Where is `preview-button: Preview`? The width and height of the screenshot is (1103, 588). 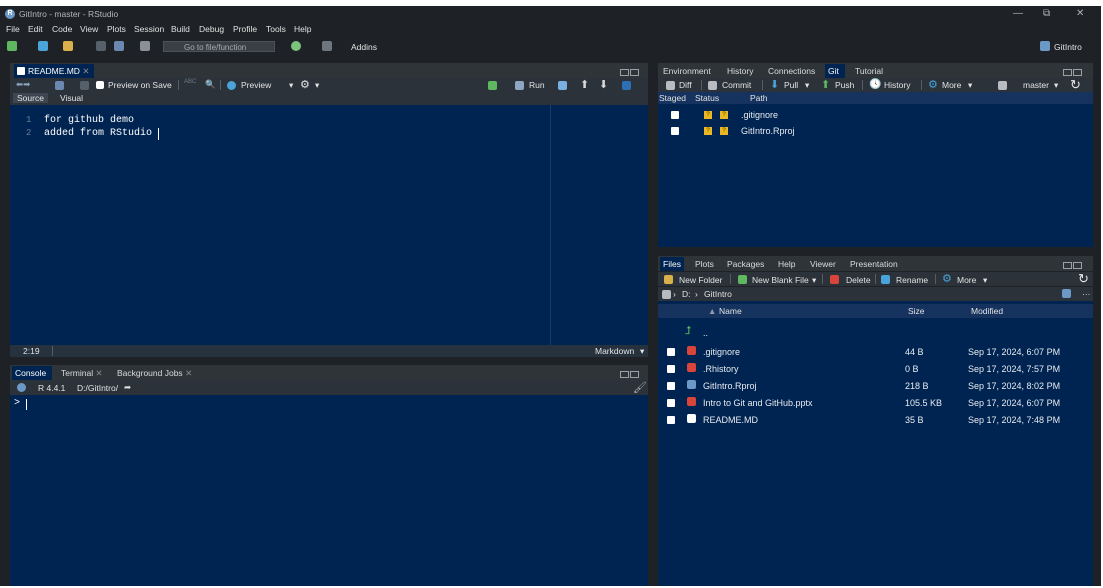 preview-button: Preview is located at coordinates (256, 85).